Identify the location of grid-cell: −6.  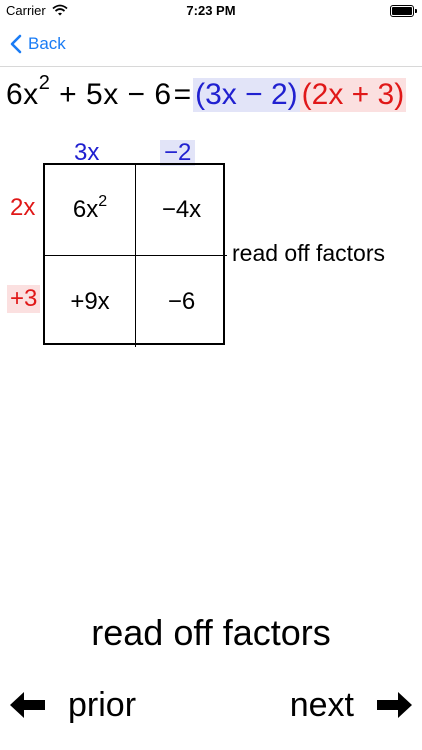
(181, 301).